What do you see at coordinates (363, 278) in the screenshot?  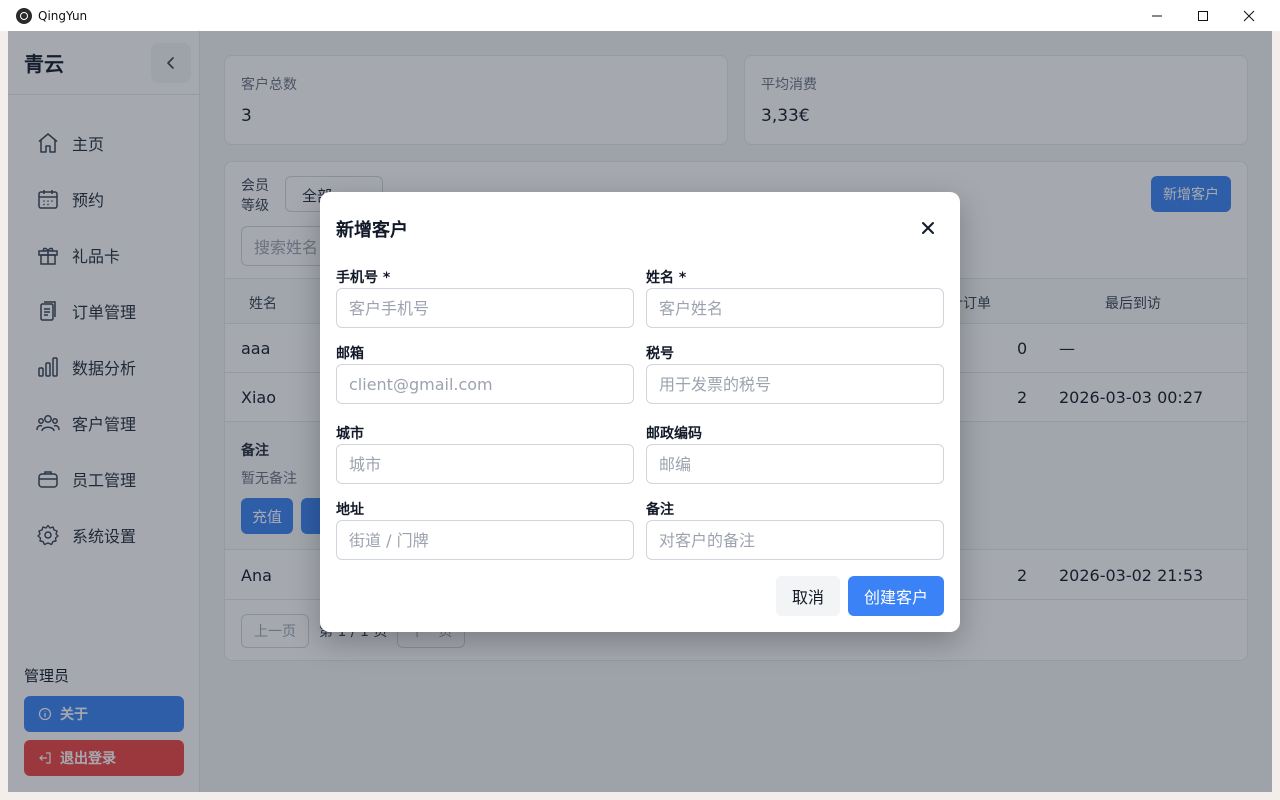 I see `phone-label: 手机号 *` at bounding box center [363, 278].